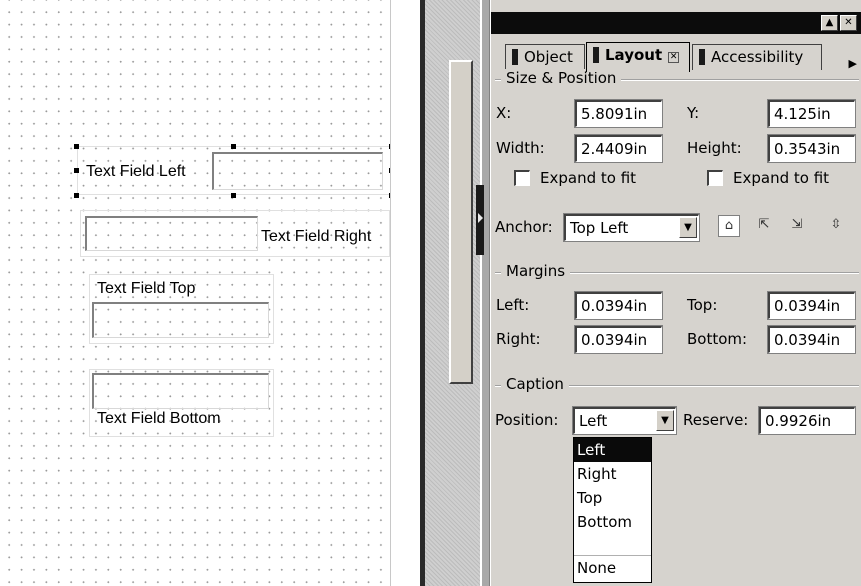 Image resolution: width=861 pixels, height=586 pixels. What do you see at coordinates (76, 195) in the screenshot?
I see `selection-handle-bottom-left` at bounding box center [76, 195].